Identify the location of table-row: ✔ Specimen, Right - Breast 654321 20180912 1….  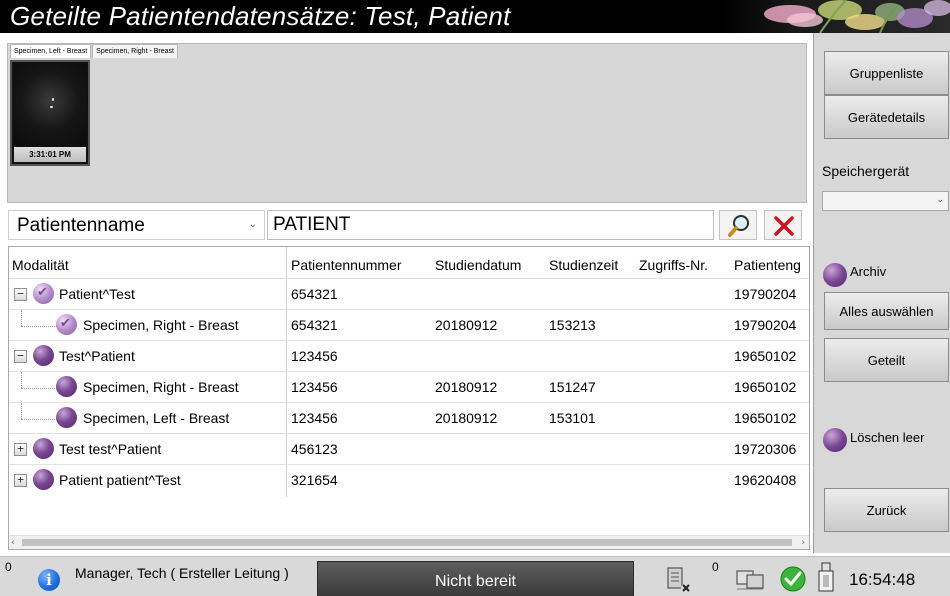
(409, 324).